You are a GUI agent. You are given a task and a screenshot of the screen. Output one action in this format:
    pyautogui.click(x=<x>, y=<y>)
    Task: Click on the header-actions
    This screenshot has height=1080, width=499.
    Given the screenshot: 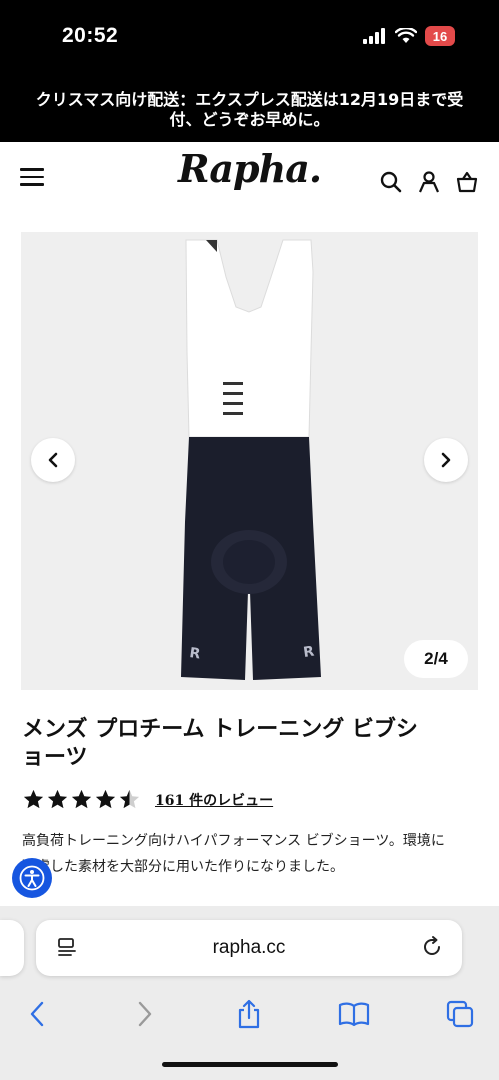 What is the action you would take?
    pyautogui.click(x=429, y=182)
    